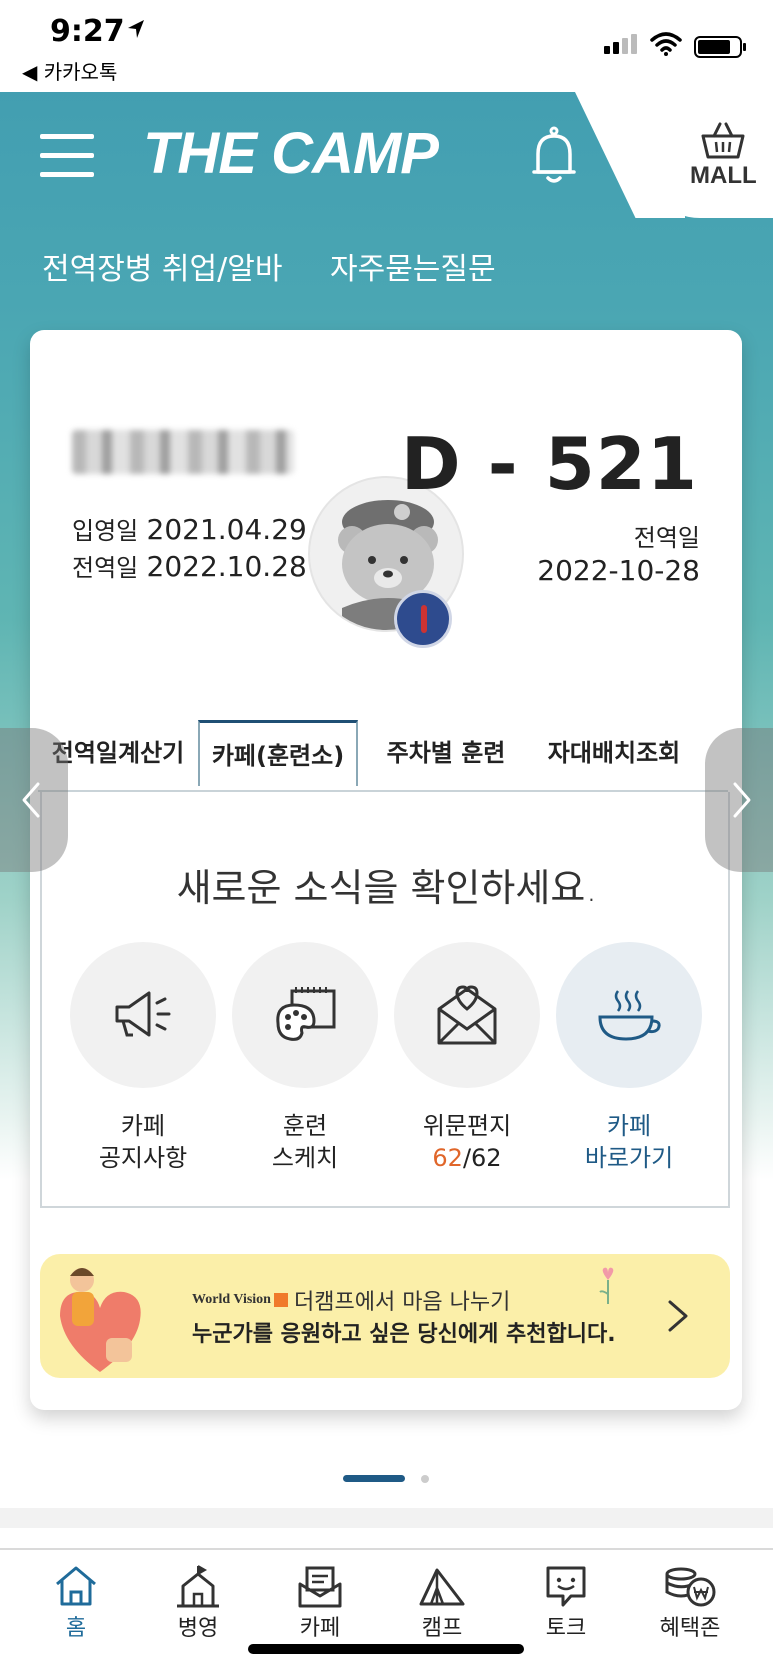  Describe the element at coordinates (374, 1478) in the screenshot. I see `pager-dot-active` at that location.